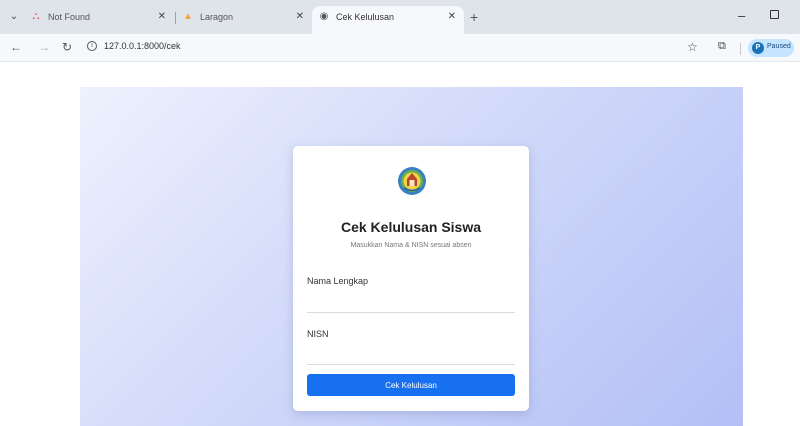 Image resolution: width=800 pixels, height=426 pixels. What do you see at coordinates (217, 17) in the screenshot?
I see `tab-title: Laragon` at bounding box center [217, 17].